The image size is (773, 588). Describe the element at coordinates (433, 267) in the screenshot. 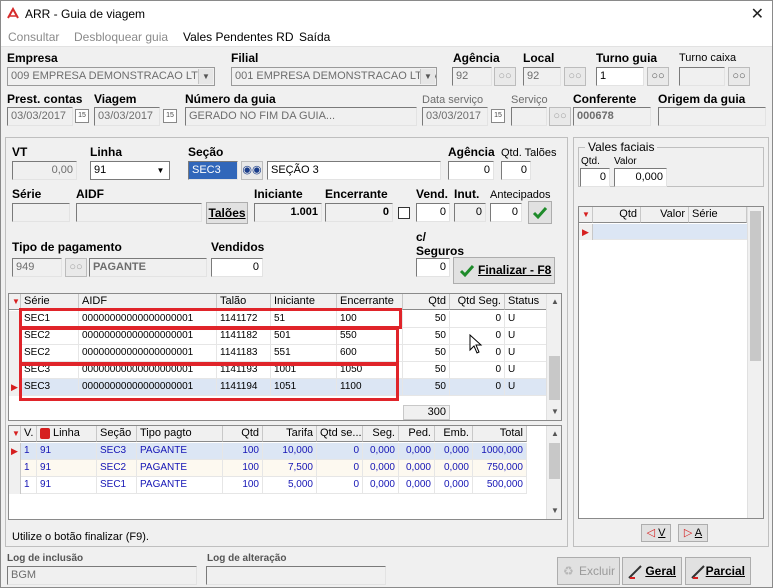

I see `seguros-field: 0` at that location.